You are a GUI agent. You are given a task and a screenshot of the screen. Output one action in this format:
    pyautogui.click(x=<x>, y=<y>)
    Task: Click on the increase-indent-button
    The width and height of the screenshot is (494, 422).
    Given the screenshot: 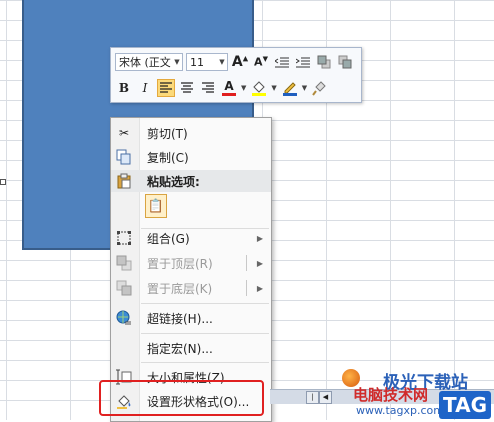 What is the action you would take?
    pyautogui.click(x=303, y=62)
    